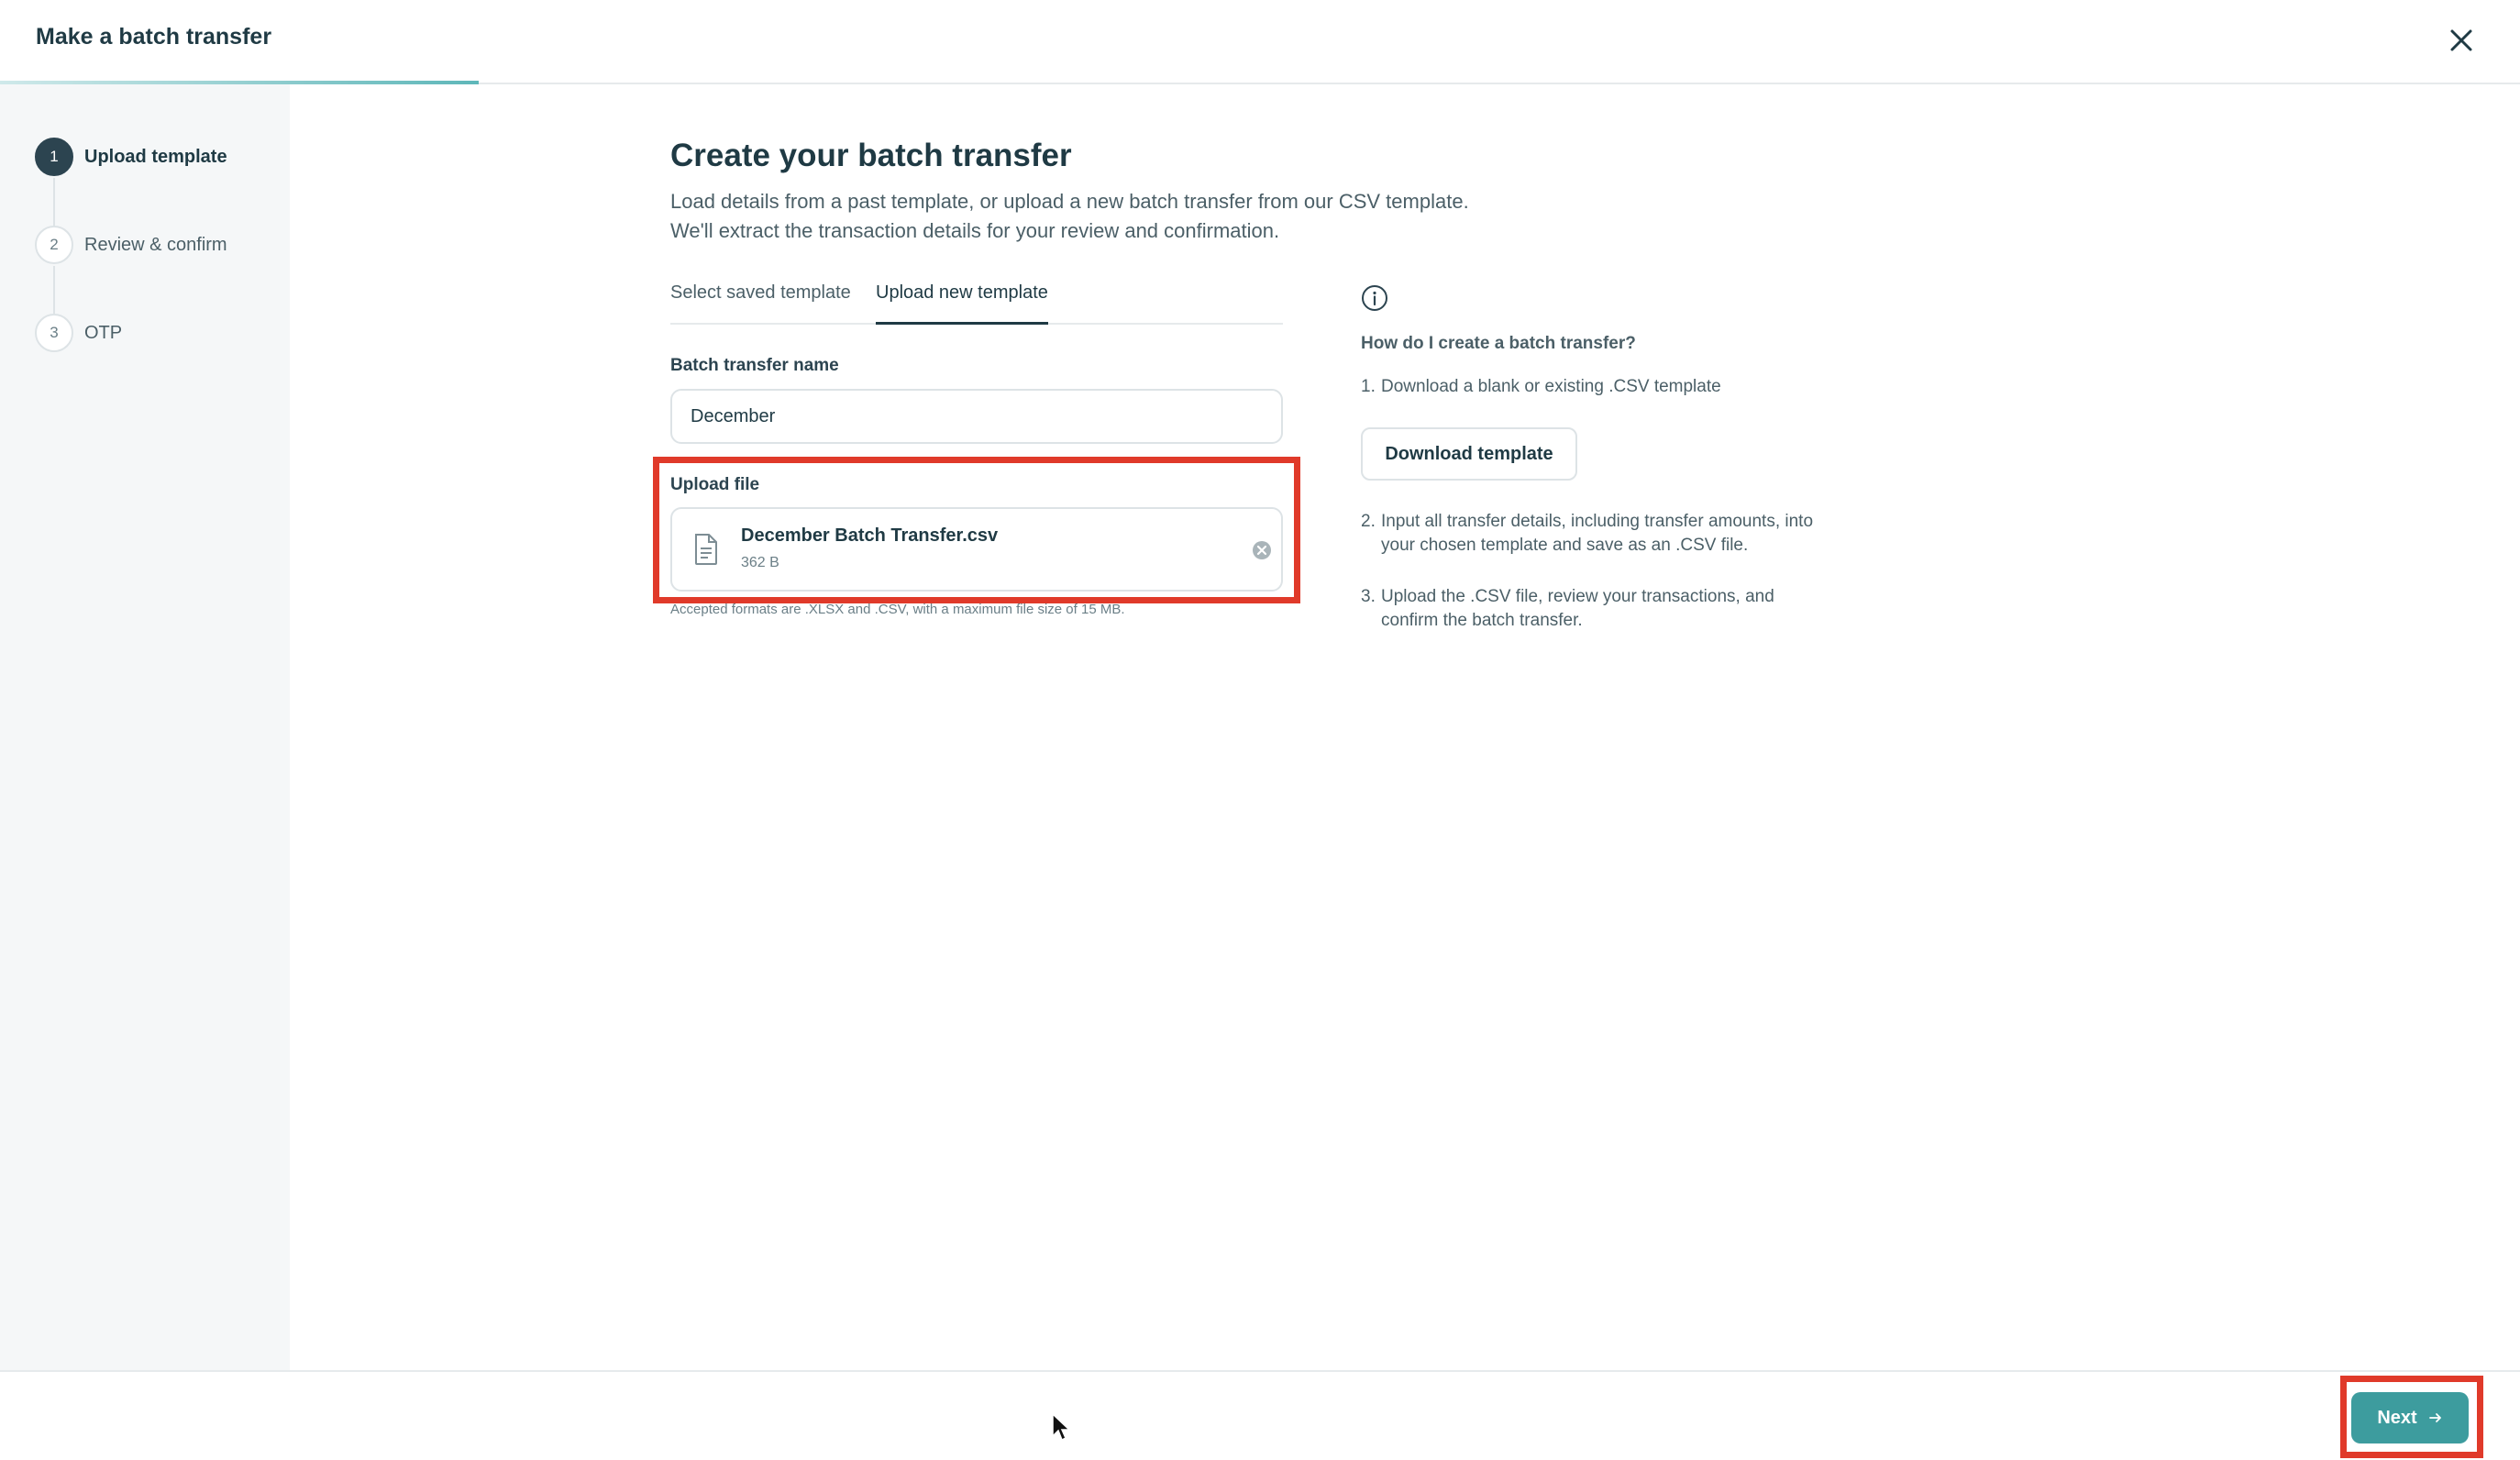  What do you see at coordinates (754, 365) in the screenshot?
I see `batch-name-label: Batch transfer name` at bounding box center [754, 365].